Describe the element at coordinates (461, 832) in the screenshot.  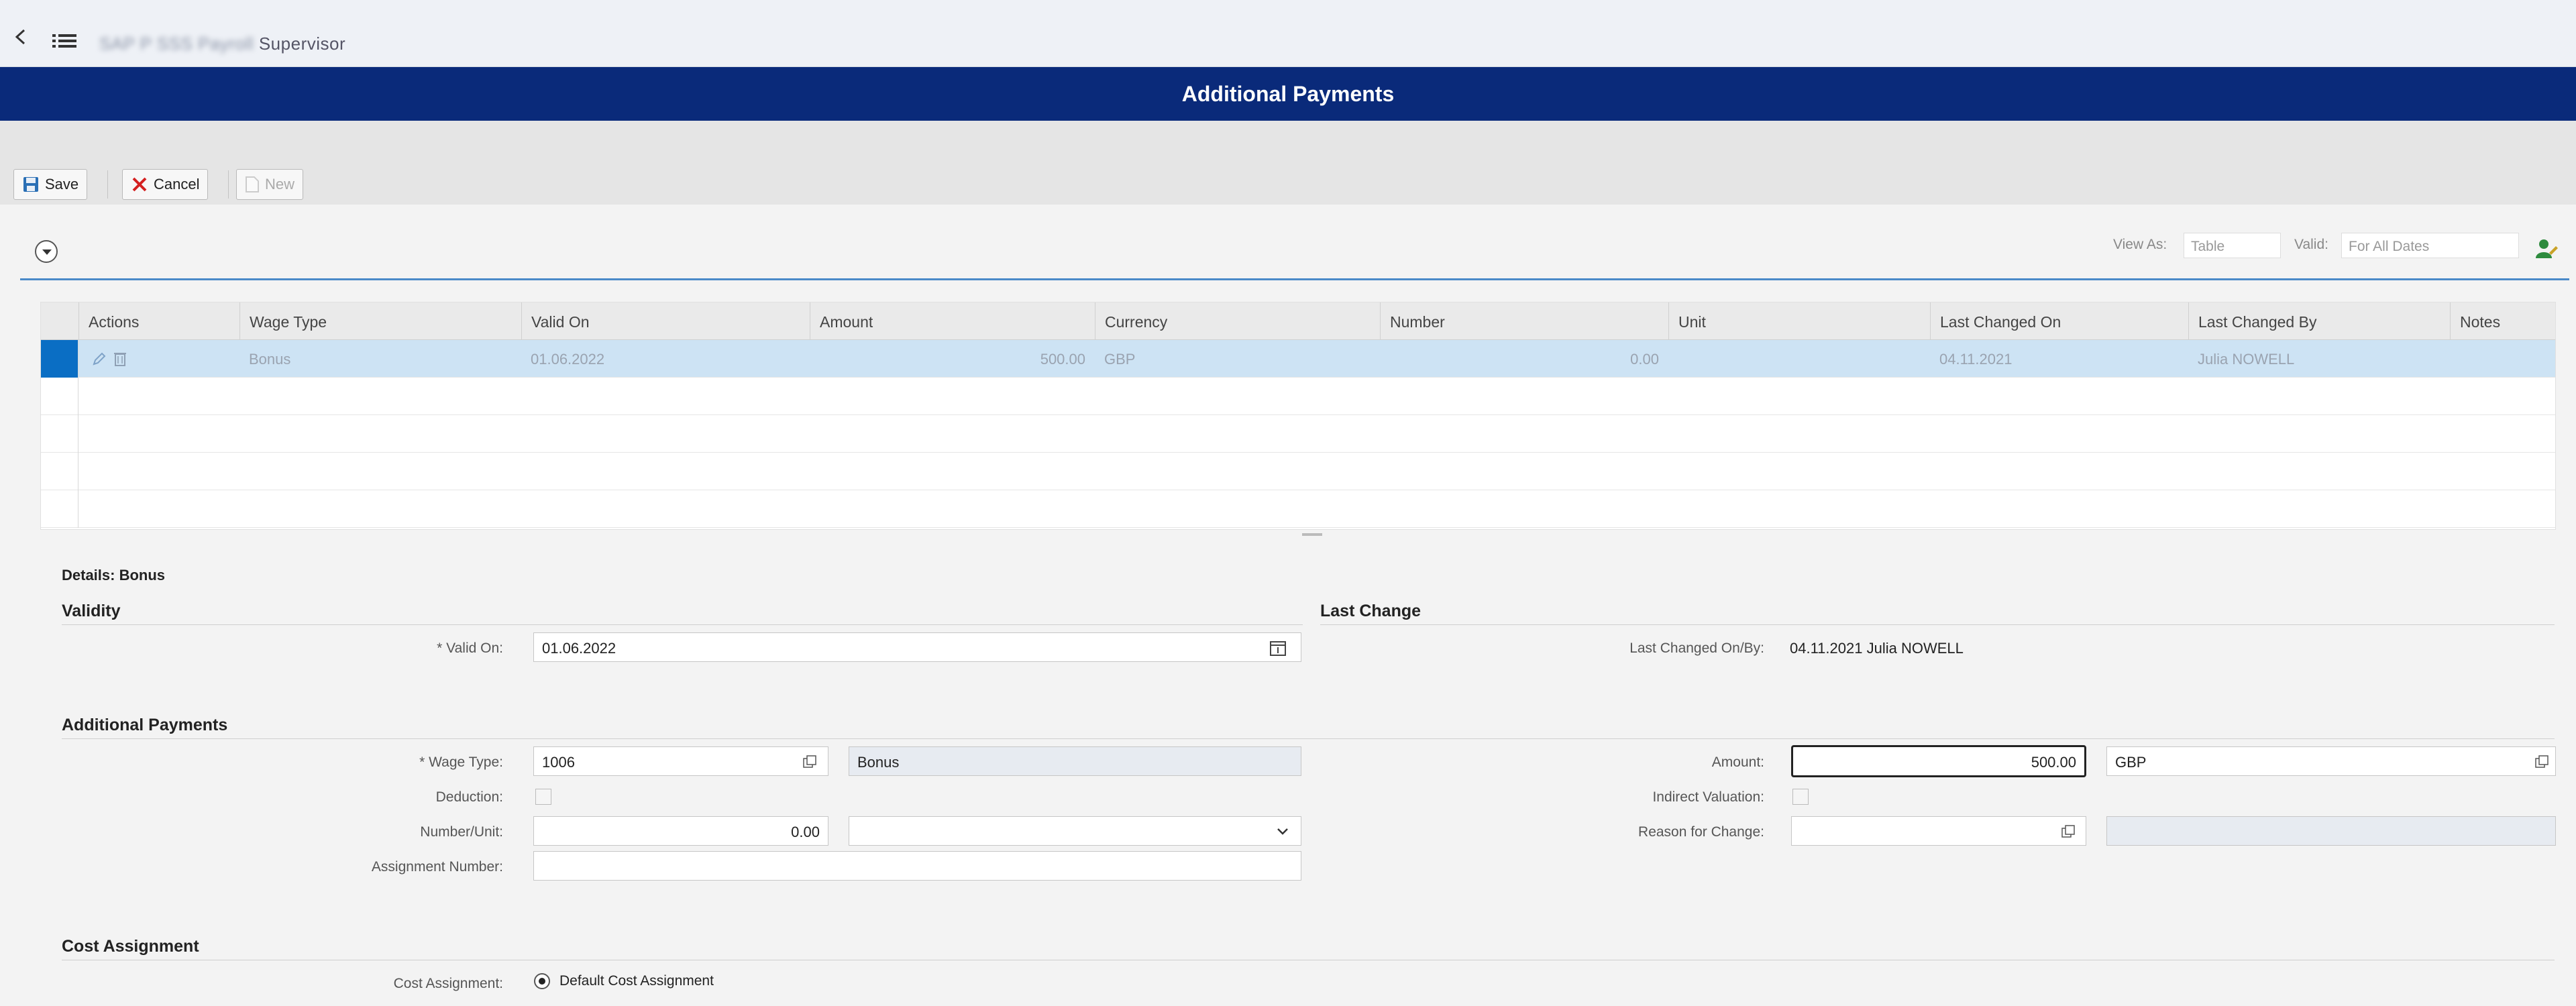
I see `number-unit-label: Number/Unit:` at that location.